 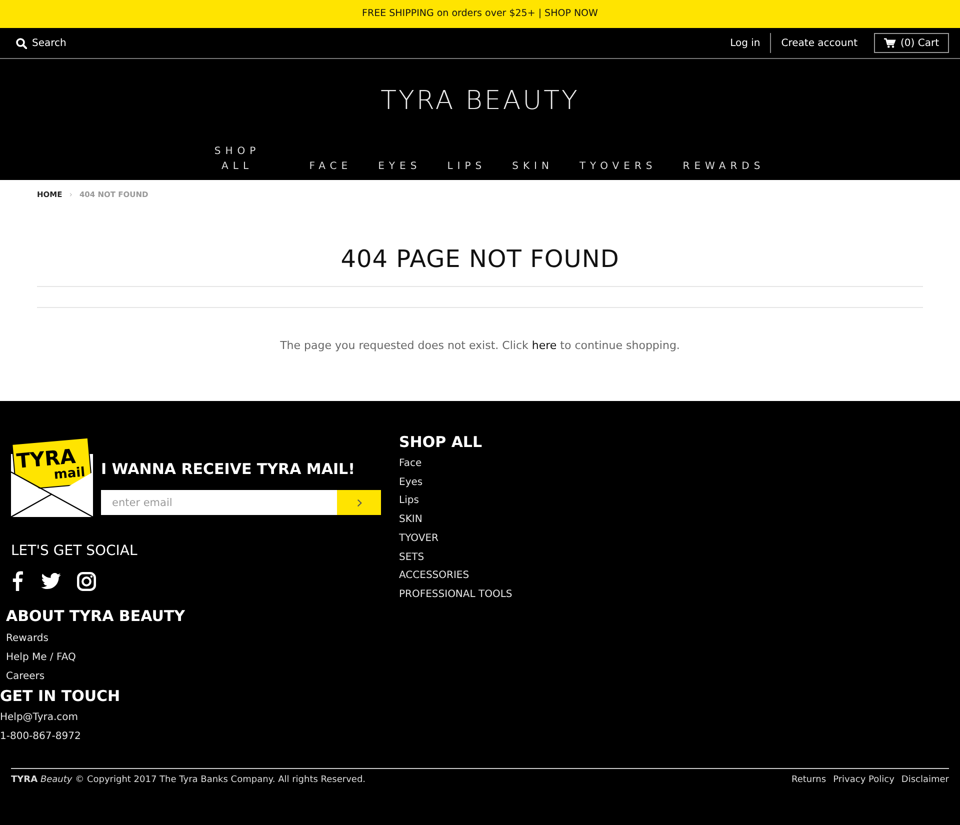 What do you see at coordinates (618, 166) in the screenshot?
I see `nav-link: TYOVERS` at bounding box center [618, 166].